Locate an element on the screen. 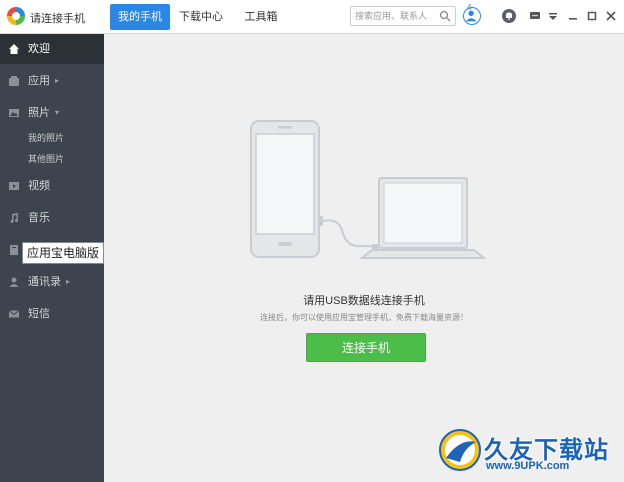  video-icon is located at coordinates (14, 186).